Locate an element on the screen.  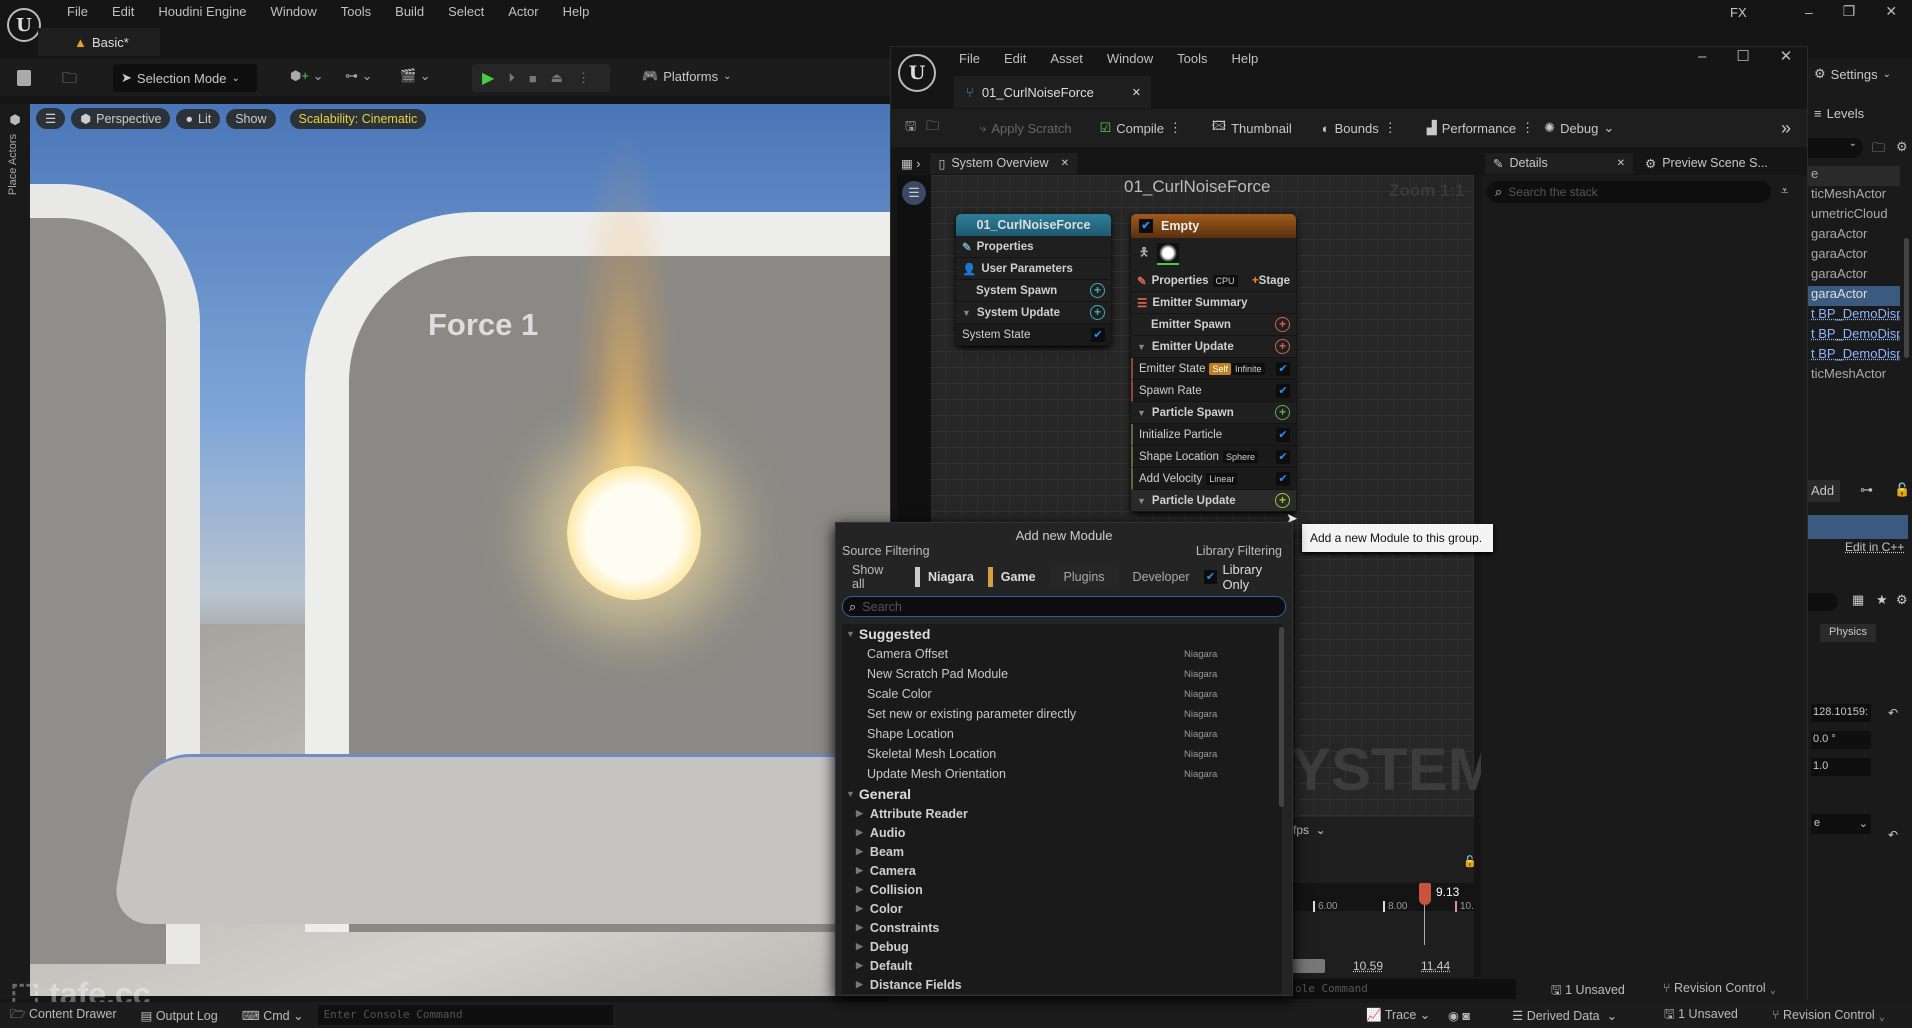
spawn-rate-row: Spawn Rate ✔ is located at coordinates (1213, 391).